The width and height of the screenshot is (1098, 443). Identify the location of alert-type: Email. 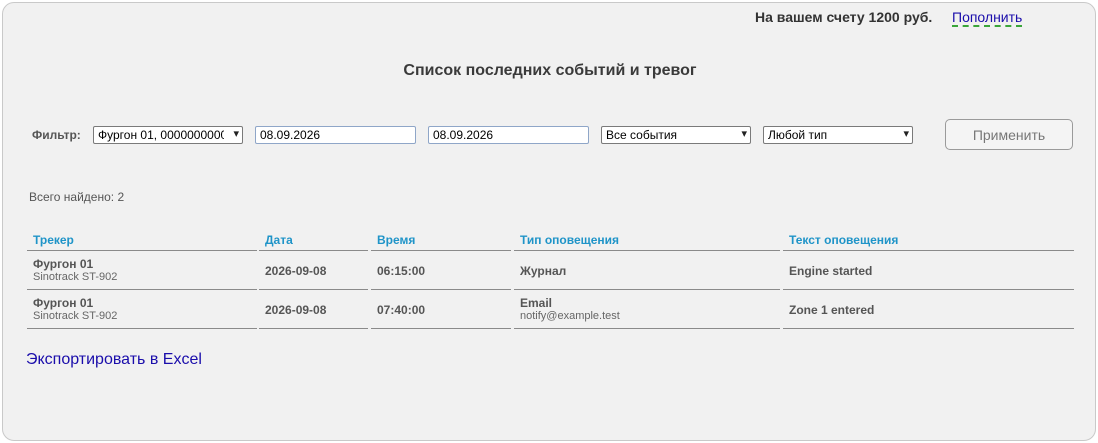
(536, 303).